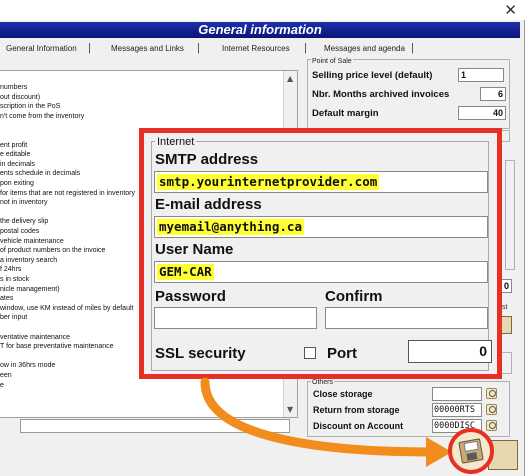 This screenshot has width=525, height=476. Describe the element at coordinates (13, 145) in the screenshot. I see `option-line: ent profit` at that location.